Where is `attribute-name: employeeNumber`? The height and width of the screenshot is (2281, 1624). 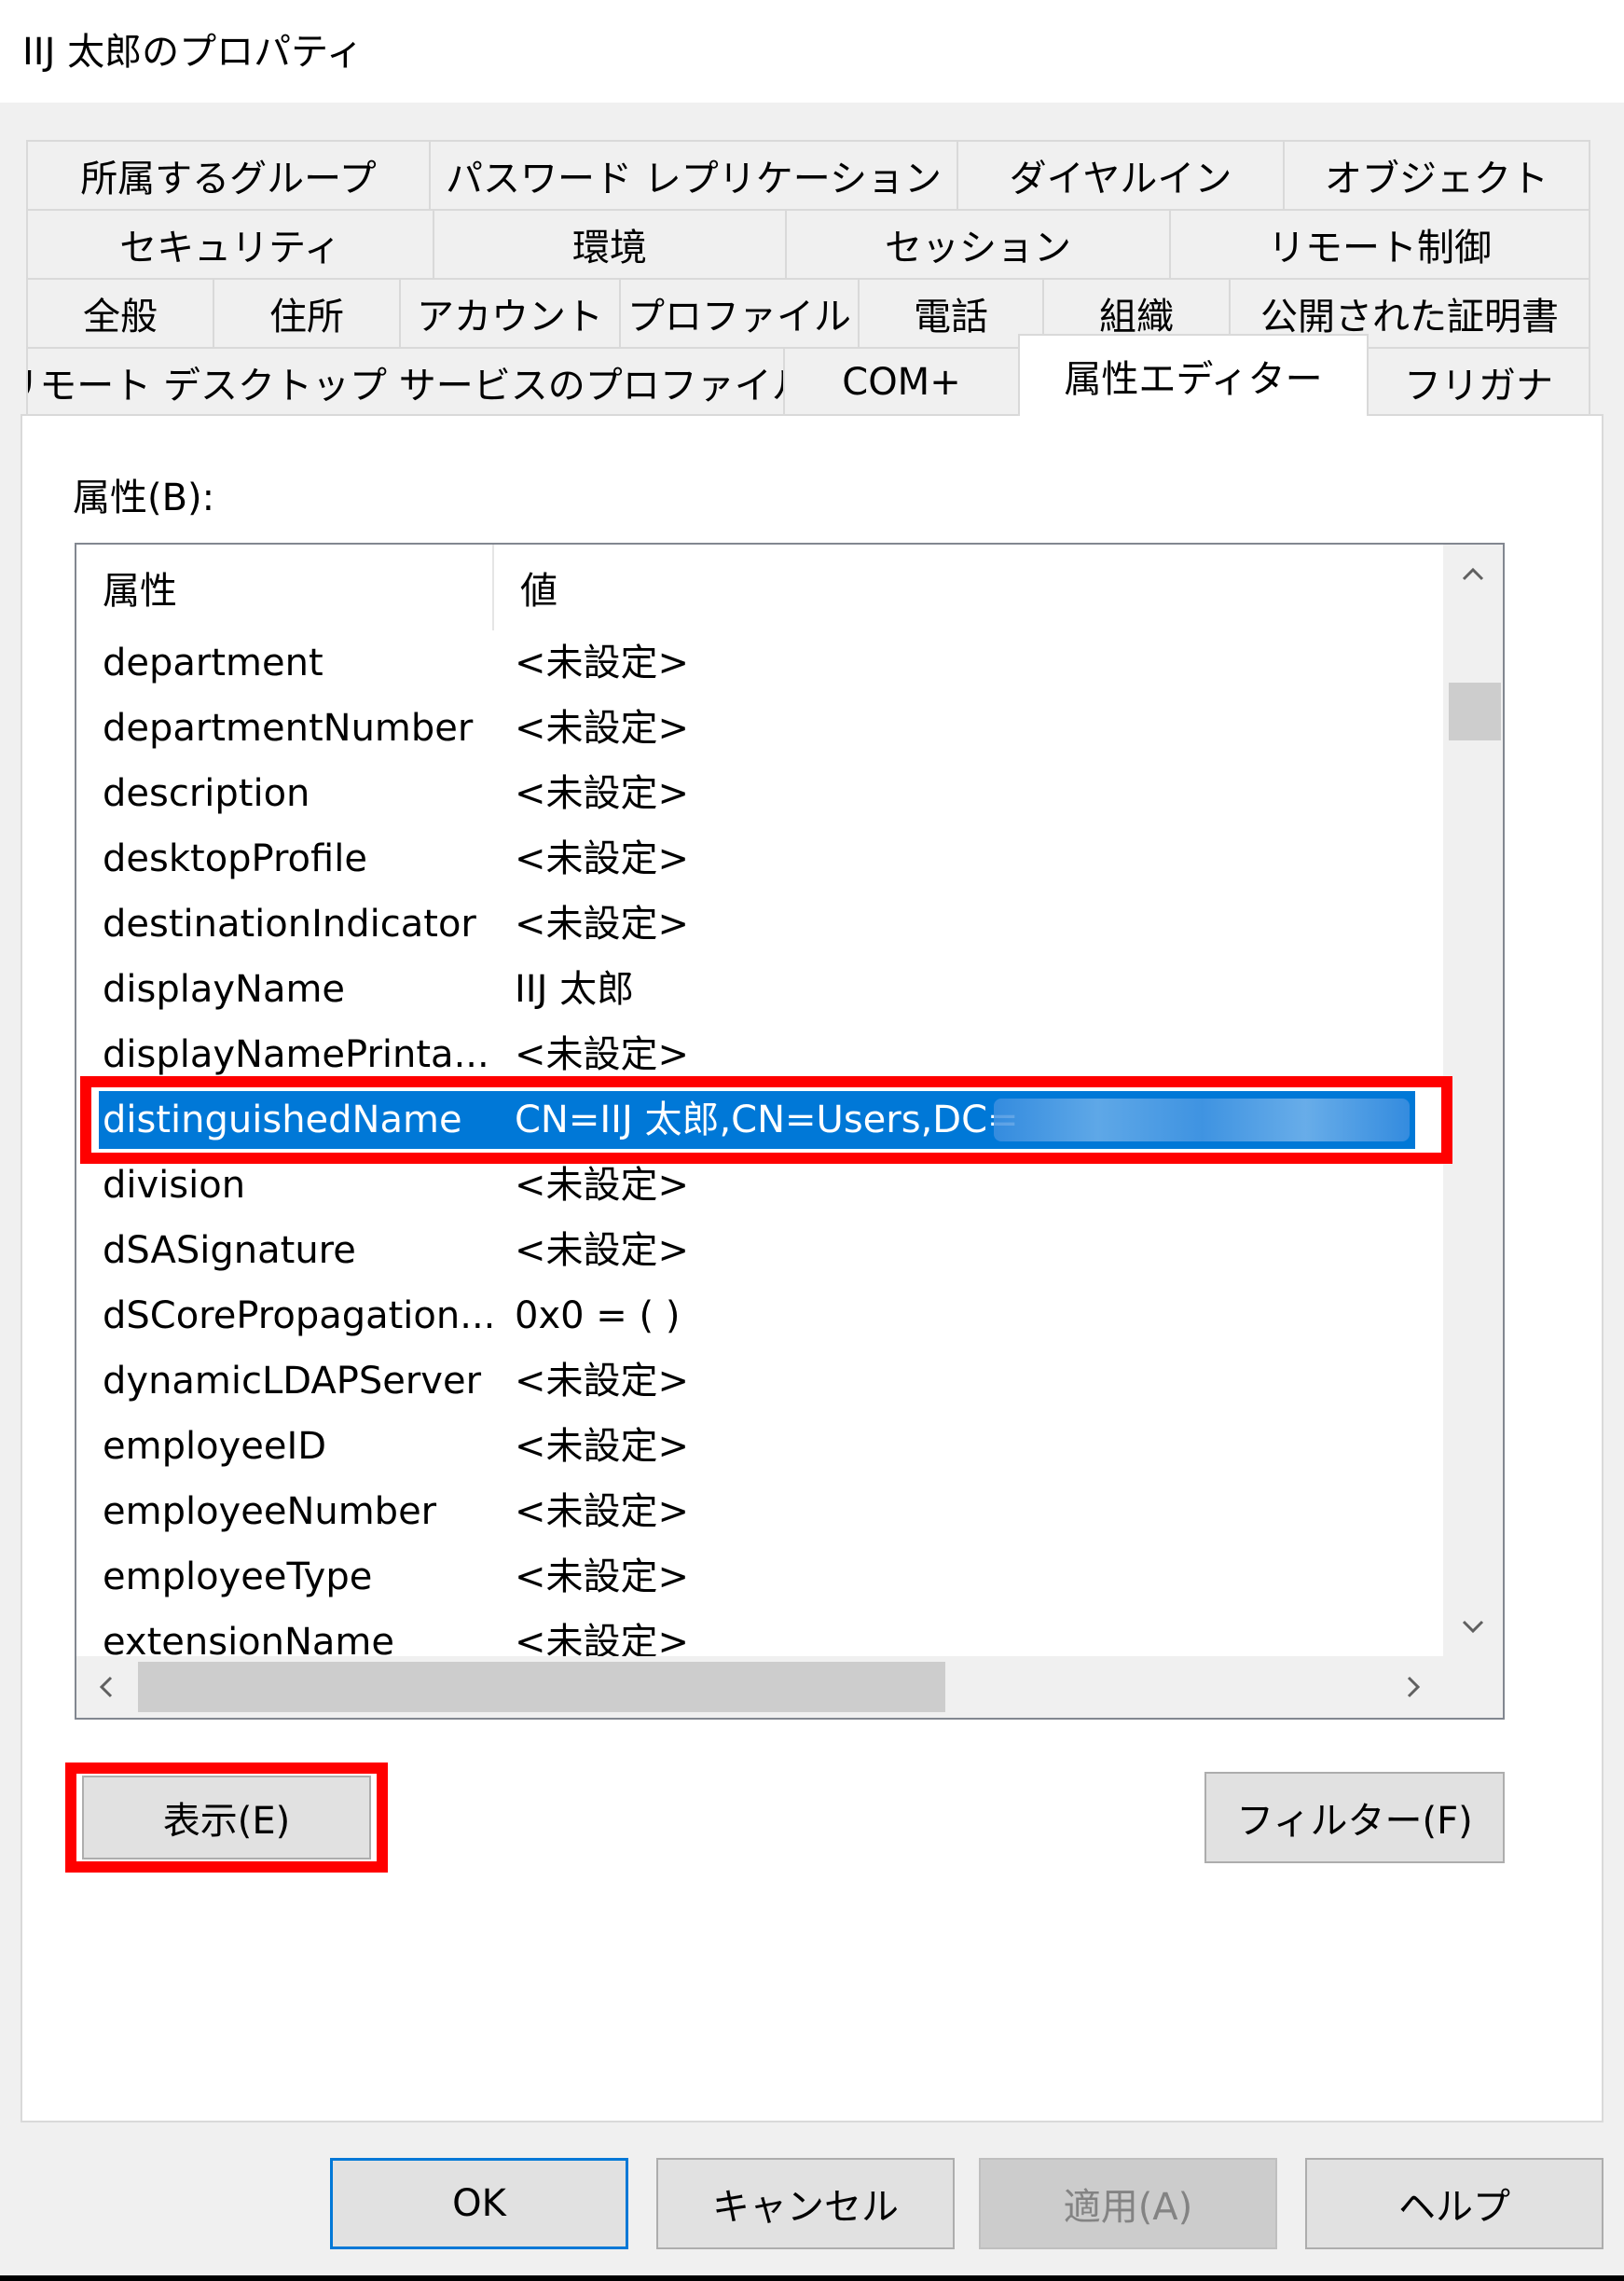 attribute-name: employeeNumber is located at coordinates (270, 1511).